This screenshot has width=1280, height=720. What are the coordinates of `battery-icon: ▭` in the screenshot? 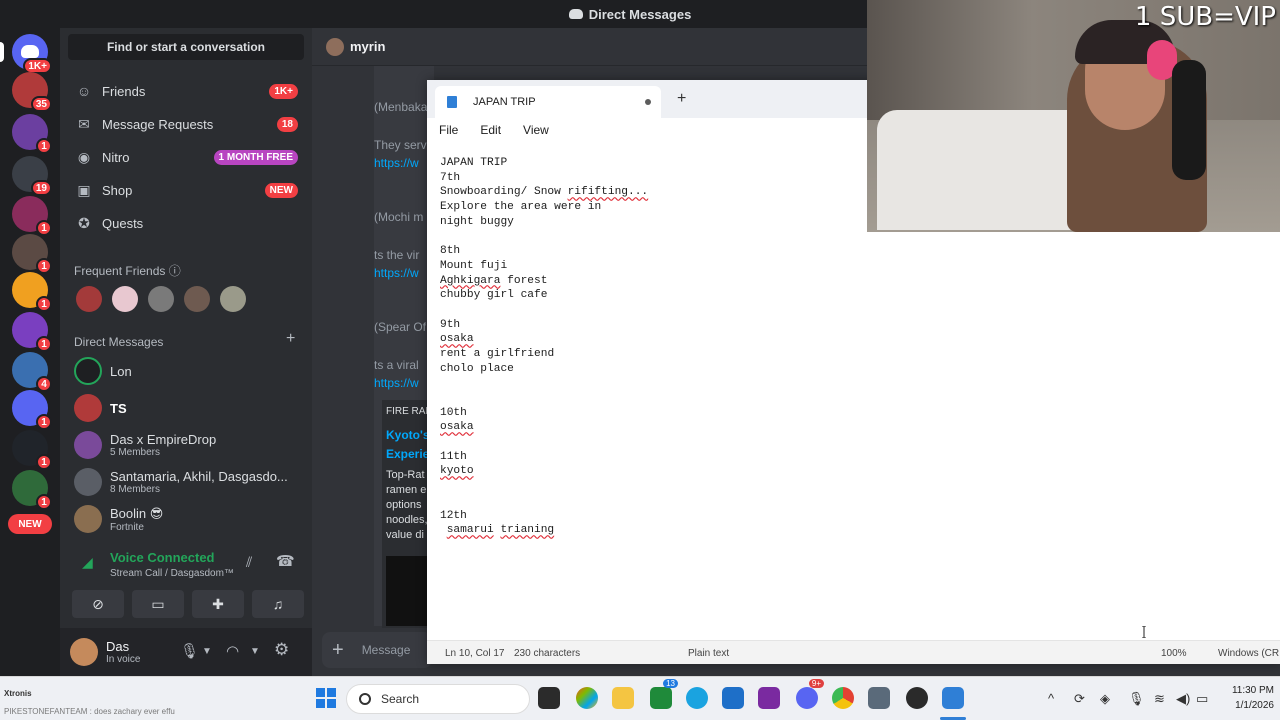 It's located at (1202, 699).